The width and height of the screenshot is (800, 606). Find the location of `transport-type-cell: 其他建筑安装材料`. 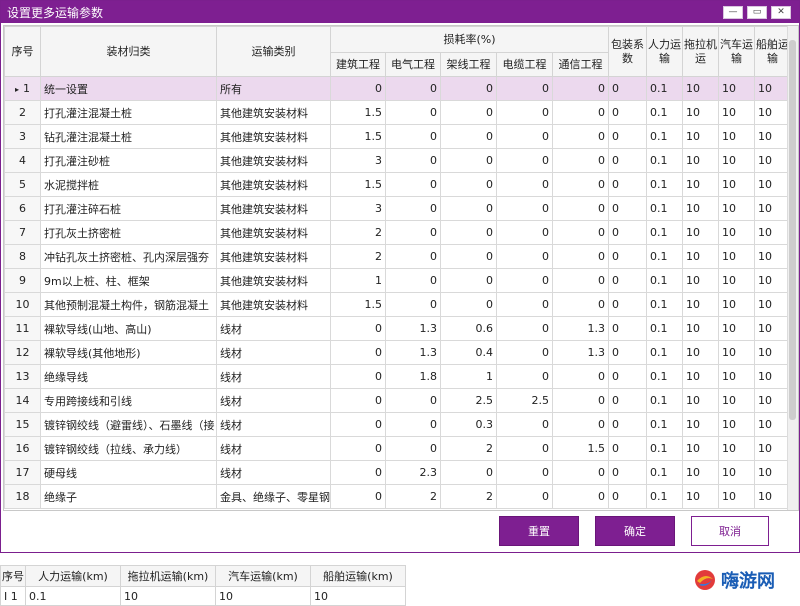

transport-type-cell: 其他建筑安装材料 is located at coordinates (273, 160).